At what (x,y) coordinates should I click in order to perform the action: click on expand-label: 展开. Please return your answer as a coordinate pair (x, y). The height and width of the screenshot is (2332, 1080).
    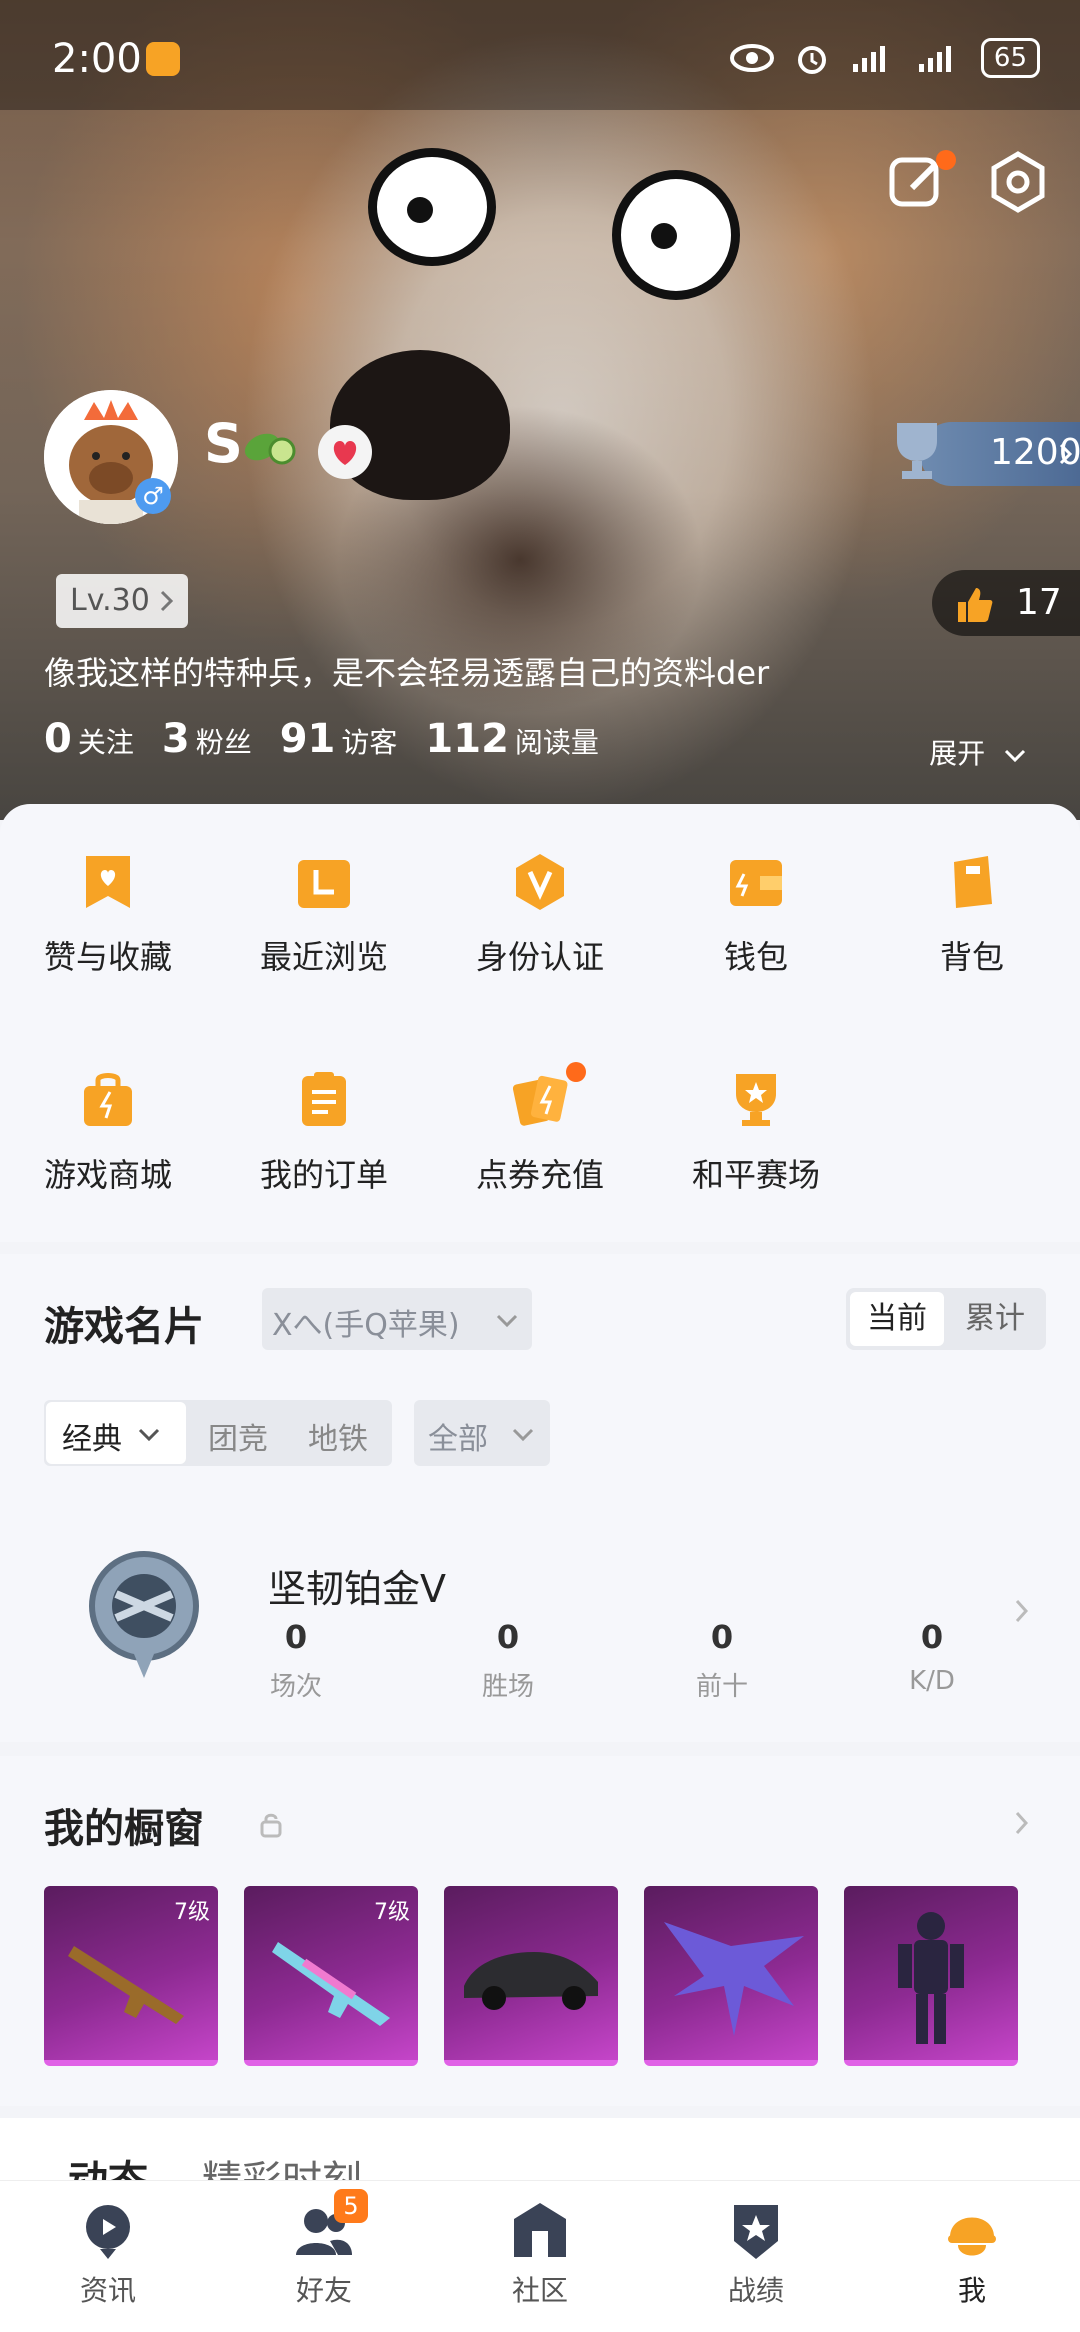
    Looking at the image, I should click on (957, 753).